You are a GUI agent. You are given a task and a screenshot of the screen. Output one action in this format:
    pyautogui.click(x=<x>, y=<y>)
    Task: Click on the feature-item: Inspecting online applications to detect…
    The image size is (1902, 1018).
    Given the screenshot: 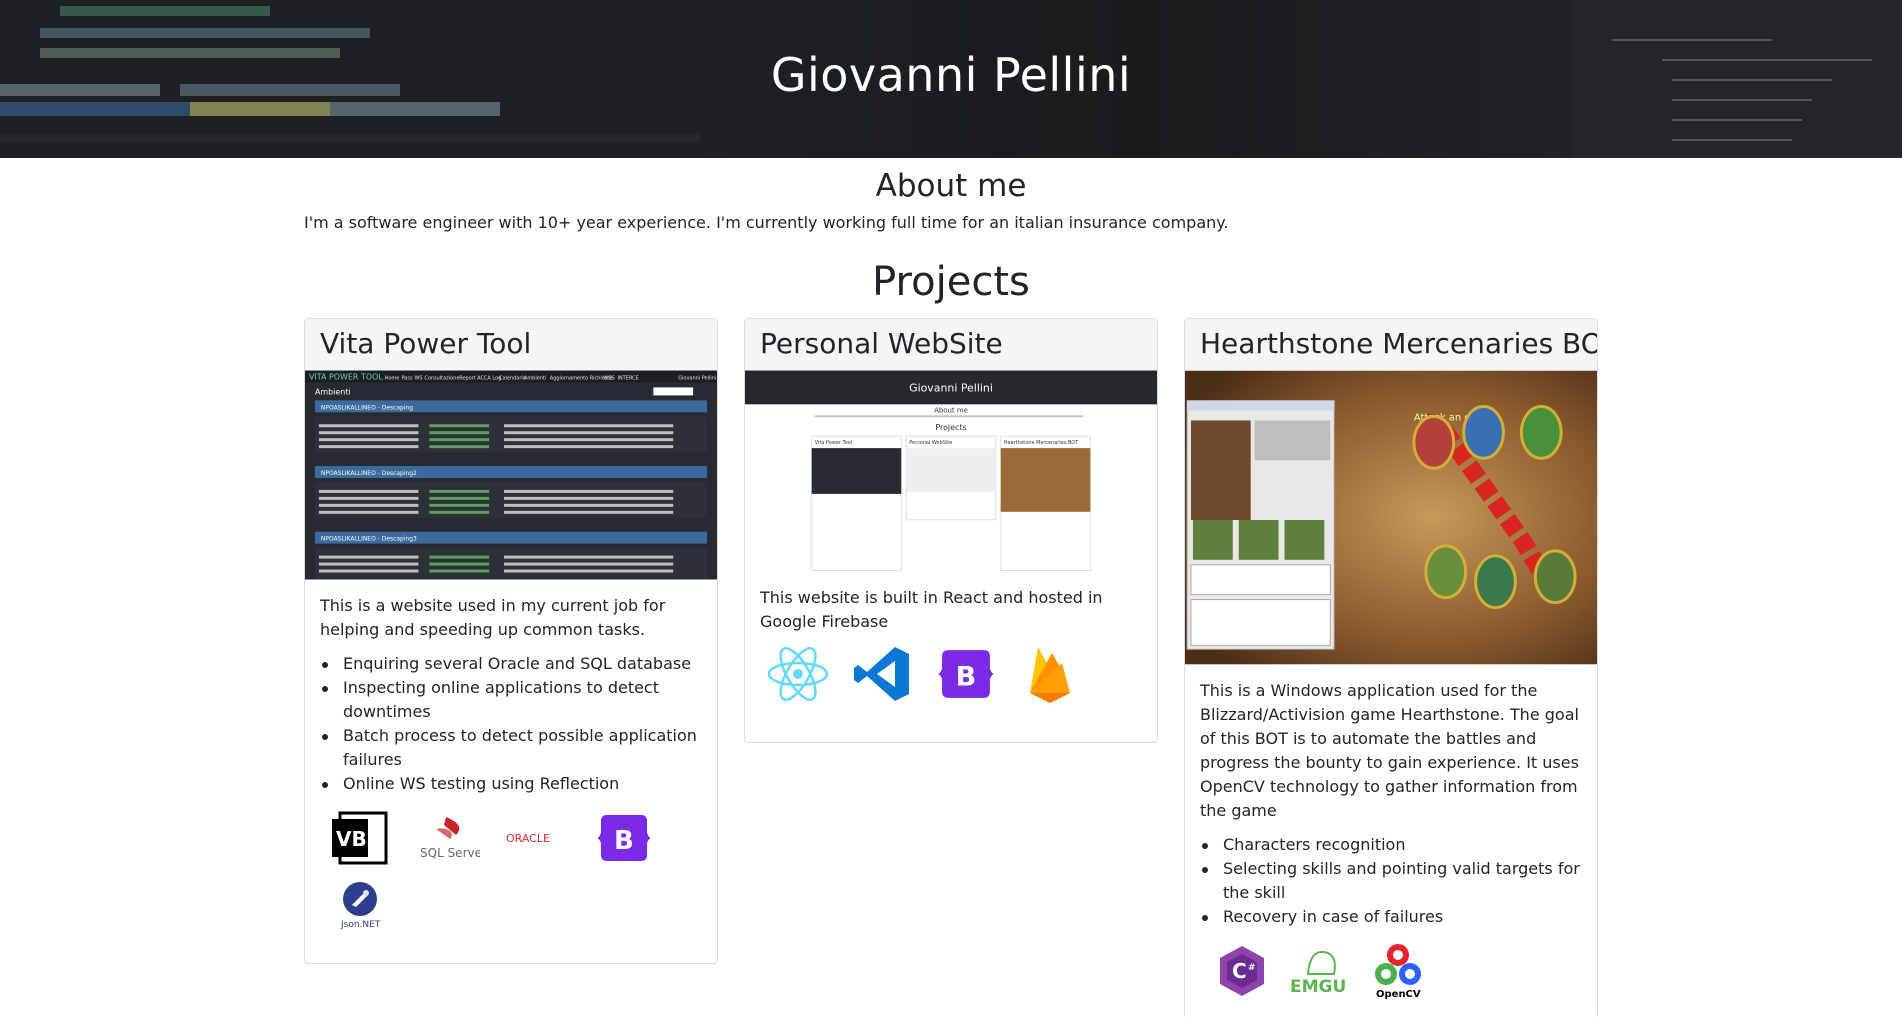 What is the action you would take?
    pyautogui.click(x=511, y=700)
    